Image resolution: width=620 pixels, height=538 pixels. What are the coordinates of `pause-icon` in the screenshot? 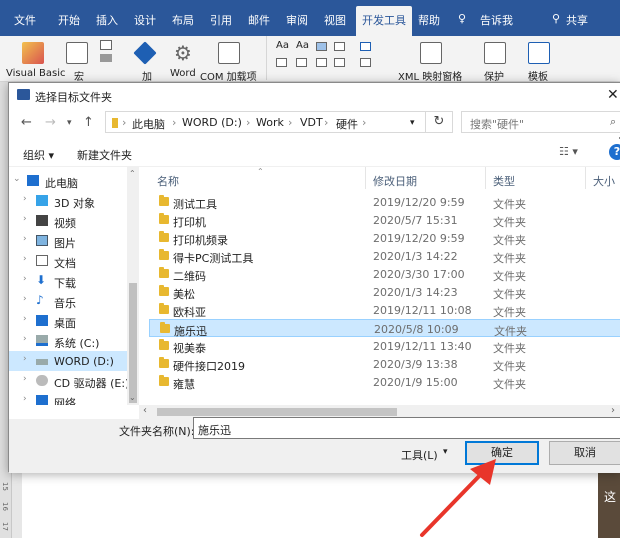 It's located at (106, 58).